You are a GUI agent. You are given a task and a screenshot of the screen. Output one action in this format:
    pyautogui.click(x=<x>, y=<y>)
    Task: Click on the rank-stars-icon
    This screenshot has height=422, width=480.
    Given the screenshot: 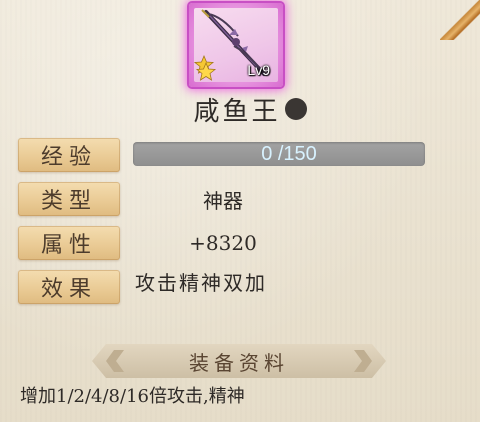 What is the action you would take?
    pyautogui.click(x=205, y=67)
    